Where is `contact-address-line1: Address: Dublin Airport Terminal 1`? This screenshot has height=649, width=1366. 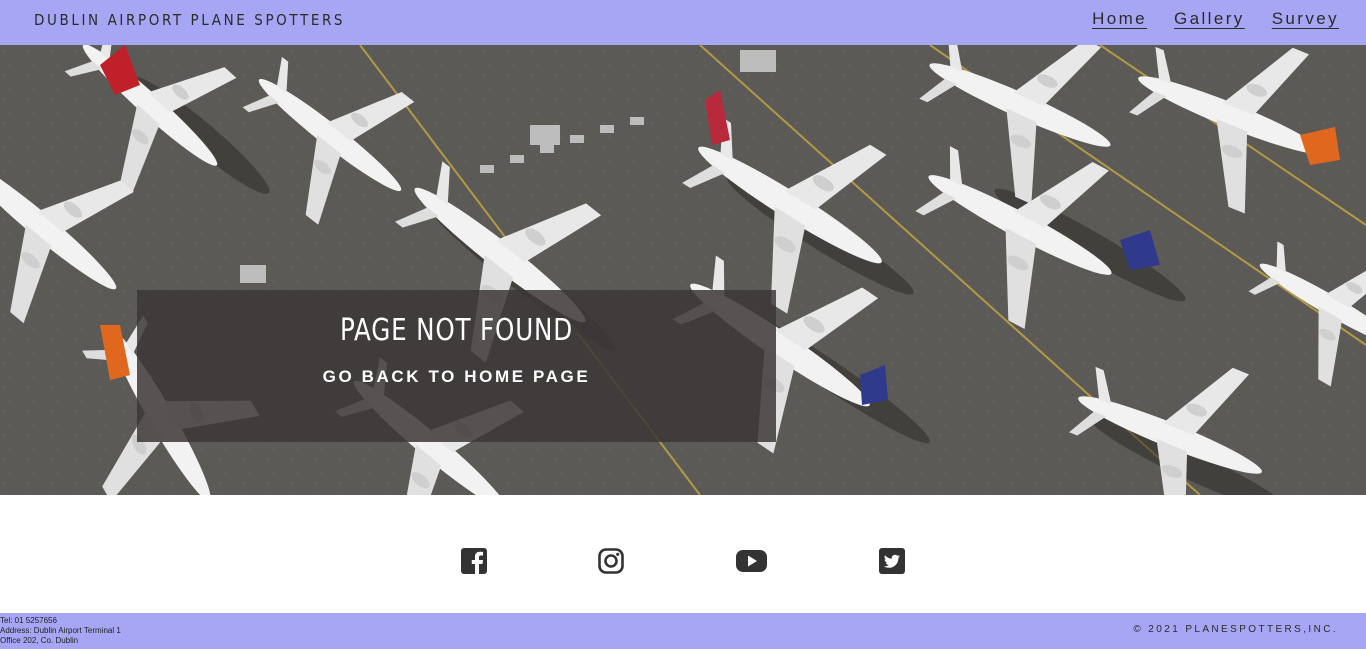 contact-address-line1: Address: Dublin Airport Terminal 1 is located at coordinates (60, 630).